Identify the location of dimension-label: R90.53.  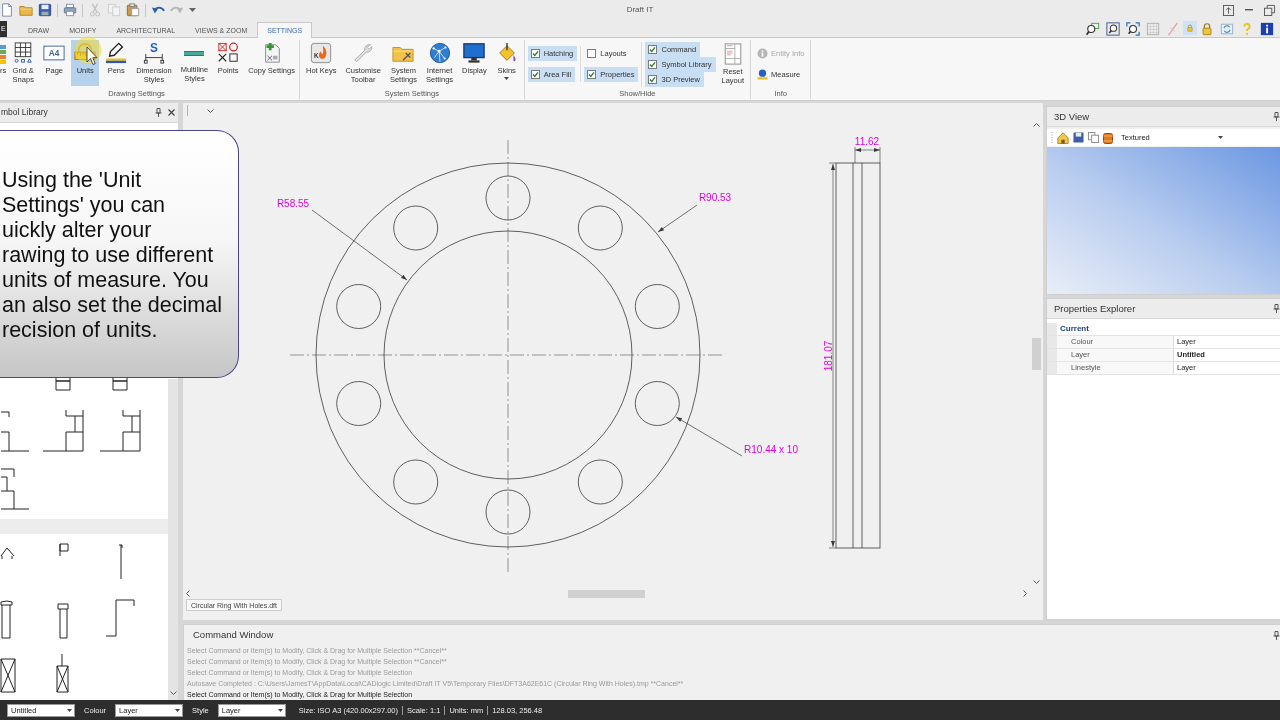
(715, 197).